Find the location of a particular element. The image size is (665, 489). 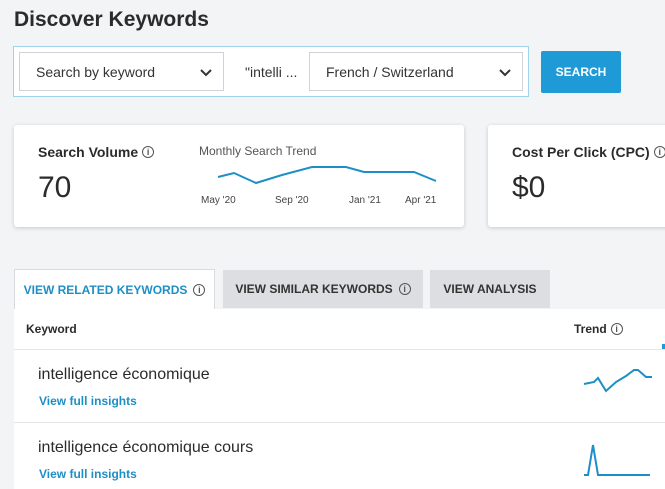

search-type-select: Search by keyword is located at coordinates (121, 71).